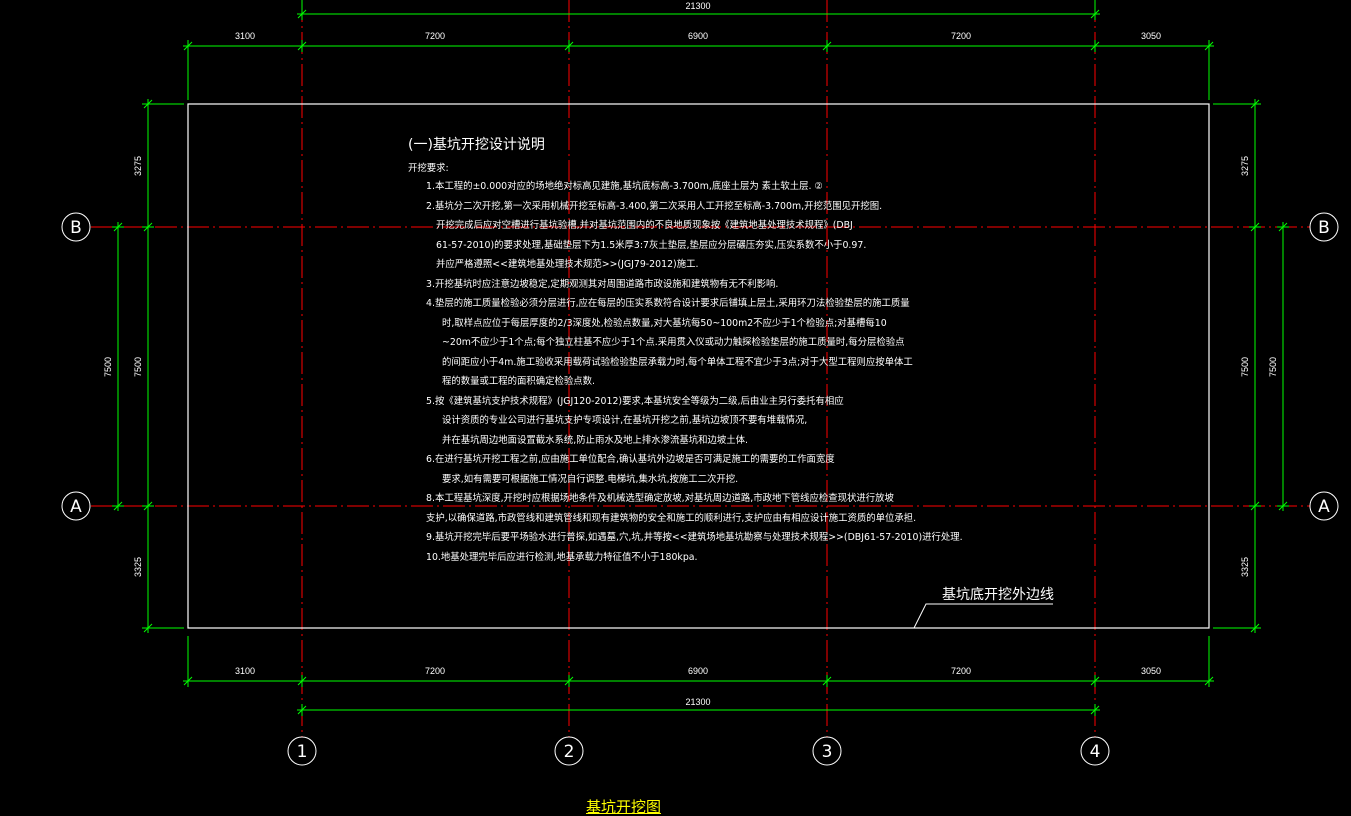  Describe the element at coordinates (76, 228) in the screenshot. I see `axis-label-b-left: B` at that location.